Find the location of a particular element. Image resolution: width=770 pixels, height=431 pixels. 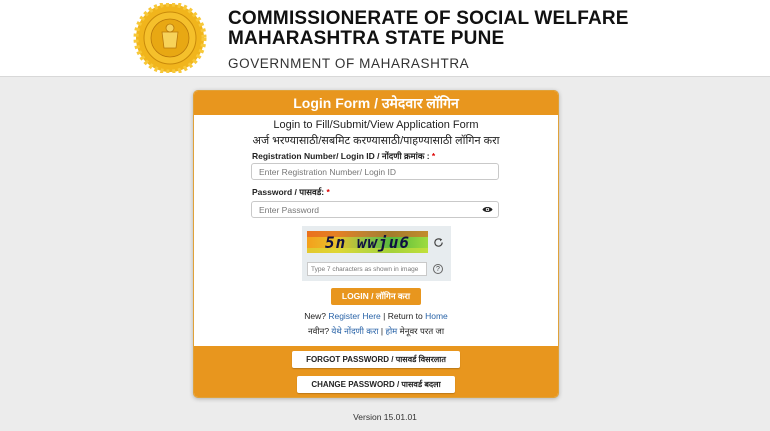

password-label-text: Password / पासवर्ड: is located at coordinates (288, 192).